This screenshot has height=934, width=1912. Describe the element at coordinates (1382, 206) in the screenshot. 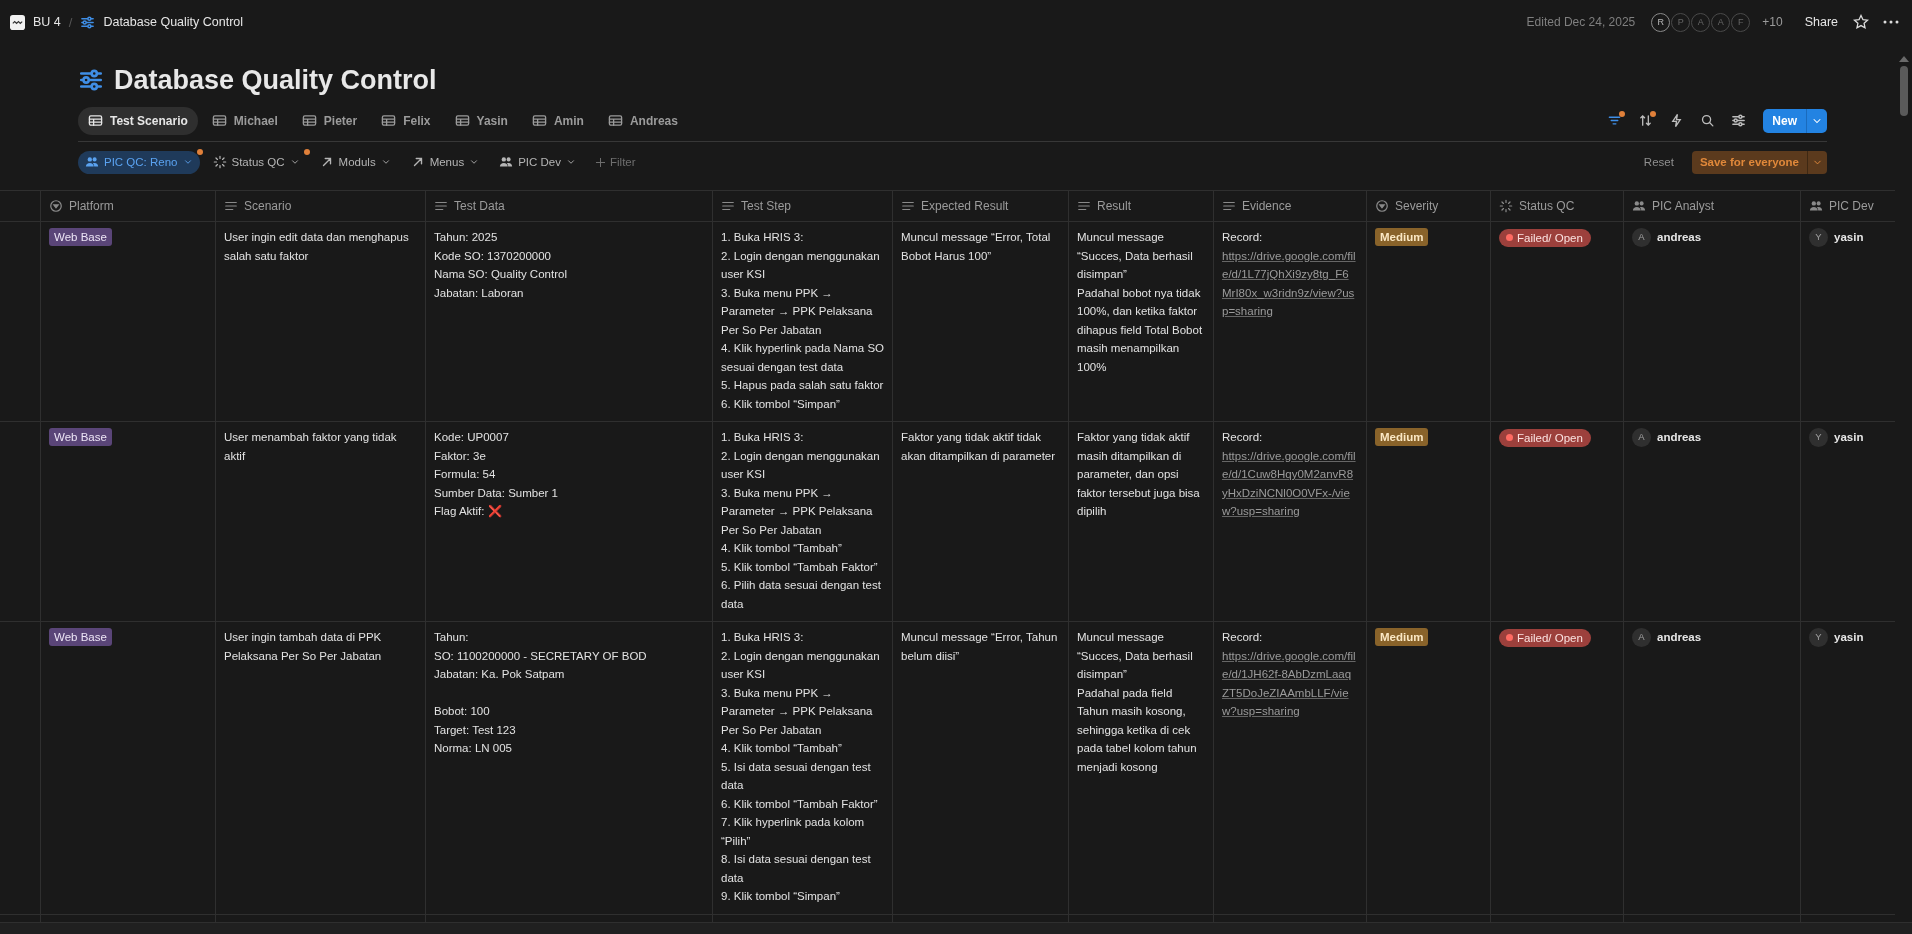

I see `select-icon` at that location.